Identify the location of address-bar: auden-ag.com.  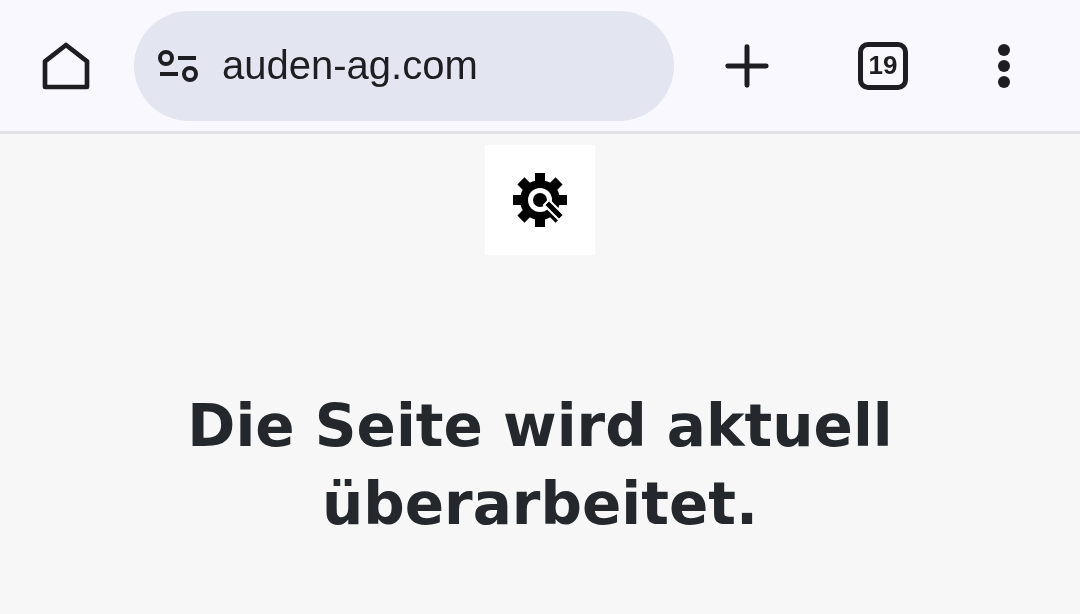
(404, 65).